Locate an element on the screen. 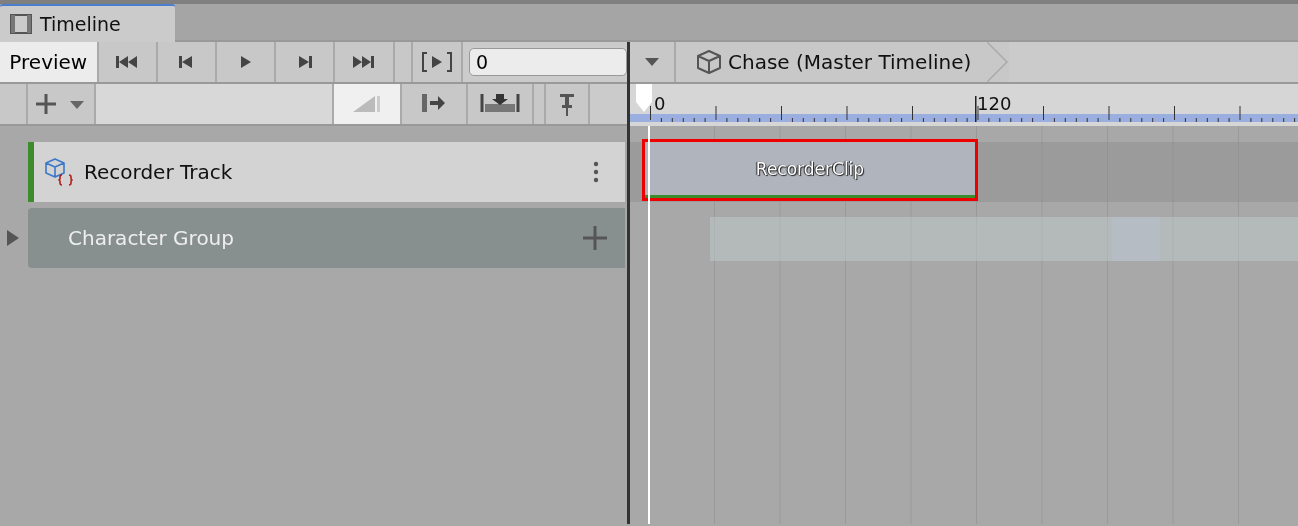  group-name: Character Group is located at coordinates (151, 238).